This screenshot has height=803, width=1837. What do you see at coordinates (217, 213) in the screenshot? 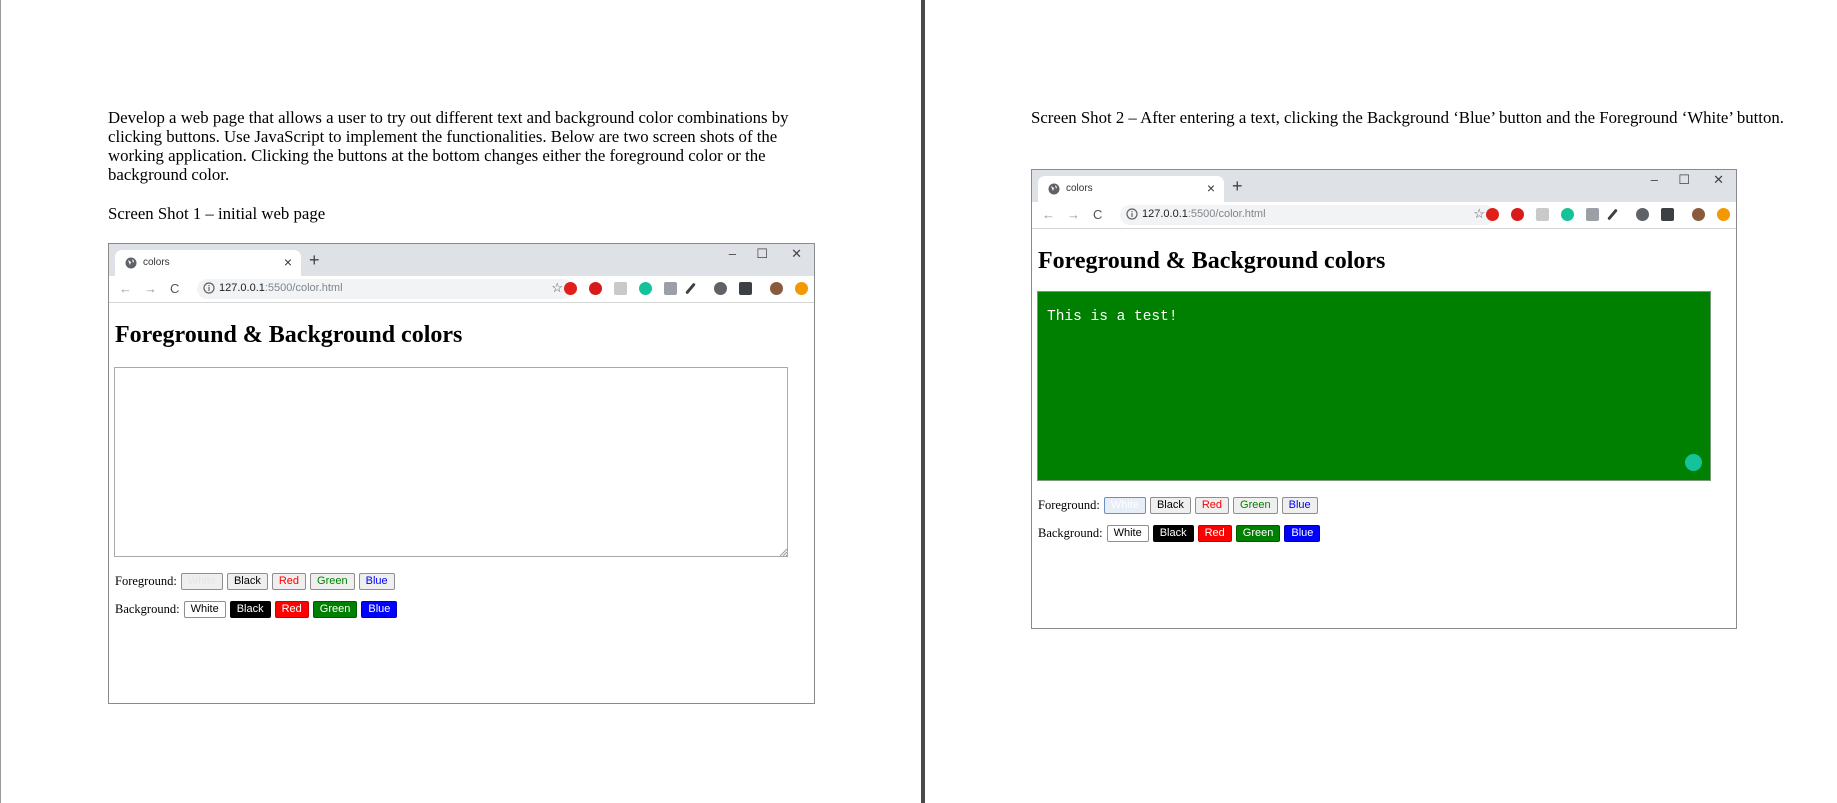
I see `screenshot1-caption: Screen Shot 1 – initial web page` at bounding box center [217, 213].